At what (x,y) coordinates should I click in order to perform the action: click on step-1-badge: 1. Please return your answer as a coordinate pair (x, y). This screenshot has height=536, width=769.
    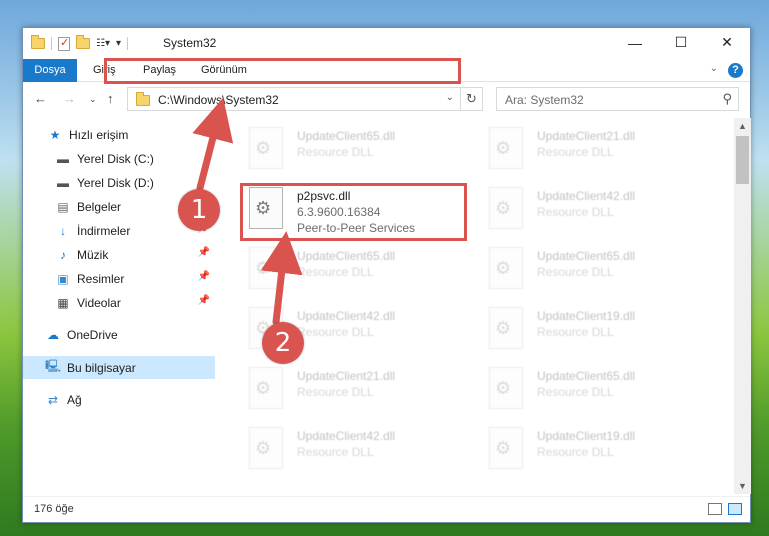
    Looking at the image, I should click on (199, 210).